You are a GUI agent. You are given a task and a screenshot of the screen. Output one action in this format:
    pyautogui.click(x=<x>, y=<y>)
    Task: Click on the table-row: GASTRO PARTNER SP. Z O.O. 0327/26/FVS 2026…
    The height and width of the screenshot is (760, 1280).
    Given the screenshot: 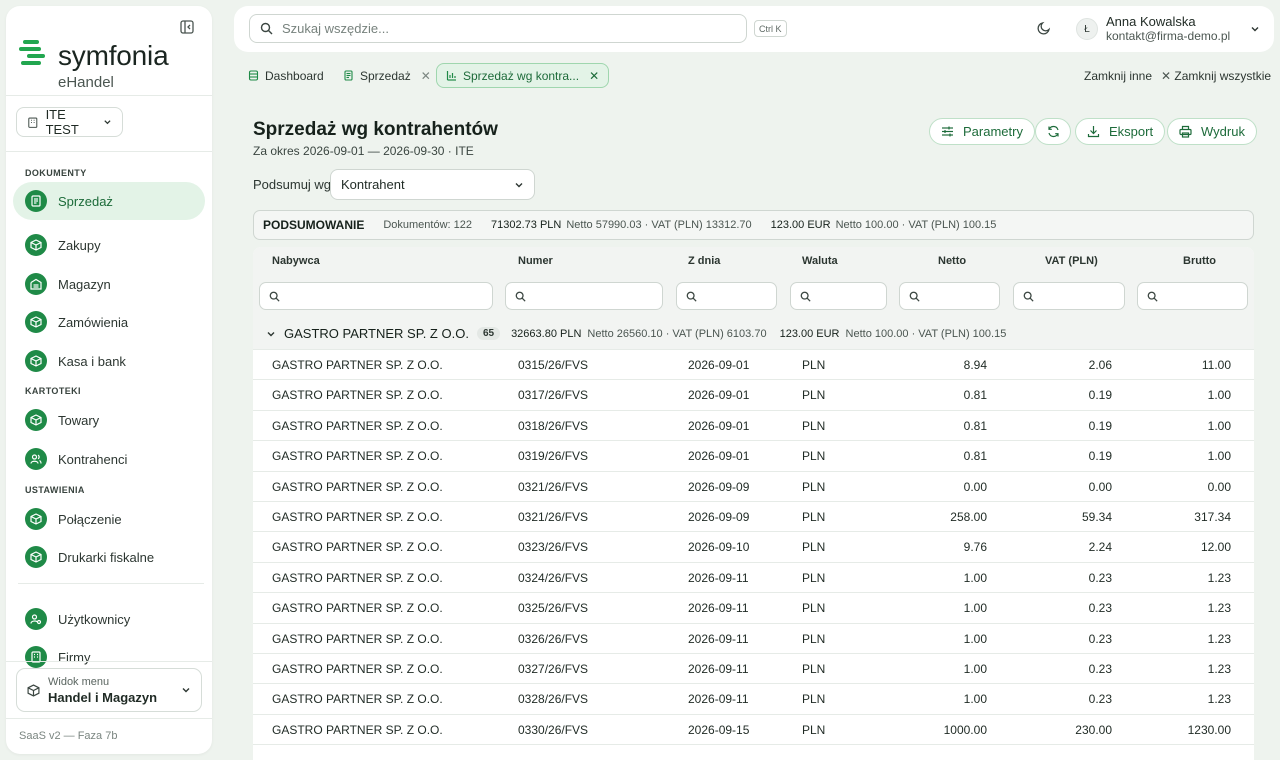 What is the action you would take?
    pyautogui.click(x=753, y=669)
    